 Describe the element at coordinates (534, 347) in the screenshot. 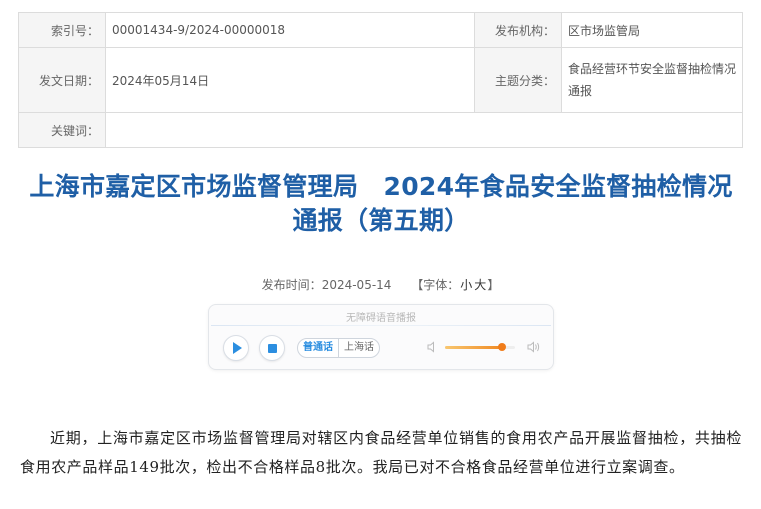

I see `volume-high-icon` at that location.